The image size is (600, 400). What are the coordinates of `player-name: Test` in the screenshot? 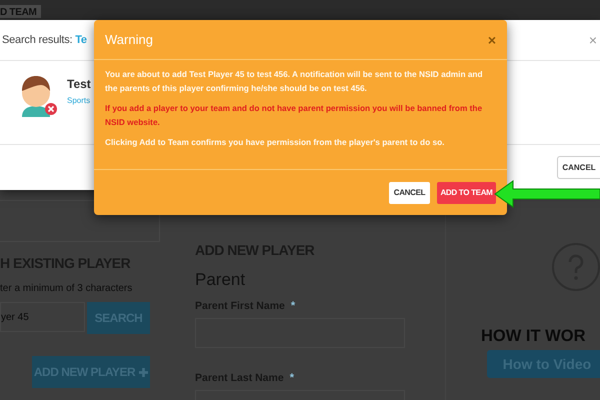 It's located at (79, 84).